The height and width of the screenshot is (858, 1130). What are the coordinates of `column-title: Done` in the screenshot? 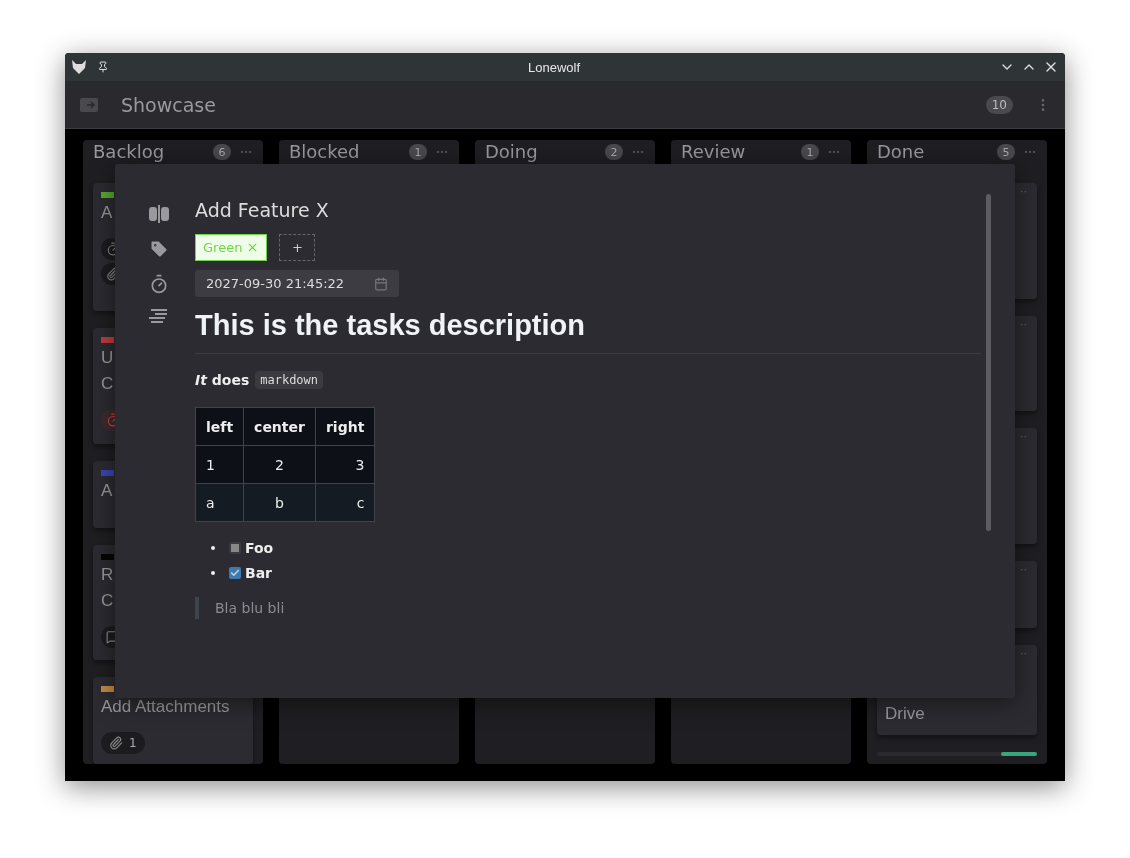 It's located at (901, 152).